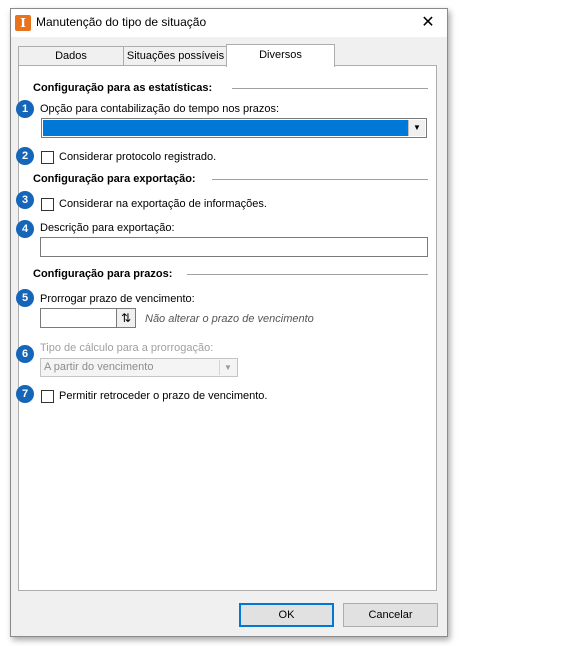  I want to click on cancel-button: Cancelar, so click(390, 615).